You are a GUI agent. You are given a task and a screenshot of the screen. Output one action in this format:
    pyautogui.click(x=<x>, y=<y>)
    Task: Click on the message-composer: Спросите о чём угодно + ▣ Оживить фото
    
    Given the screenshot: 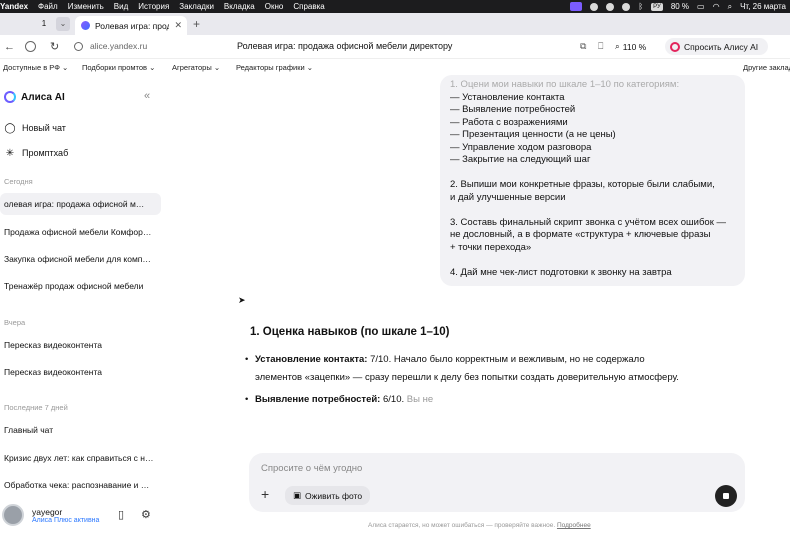 What is the action you would take?
    pyautogui.click(x=497, y=482)
    